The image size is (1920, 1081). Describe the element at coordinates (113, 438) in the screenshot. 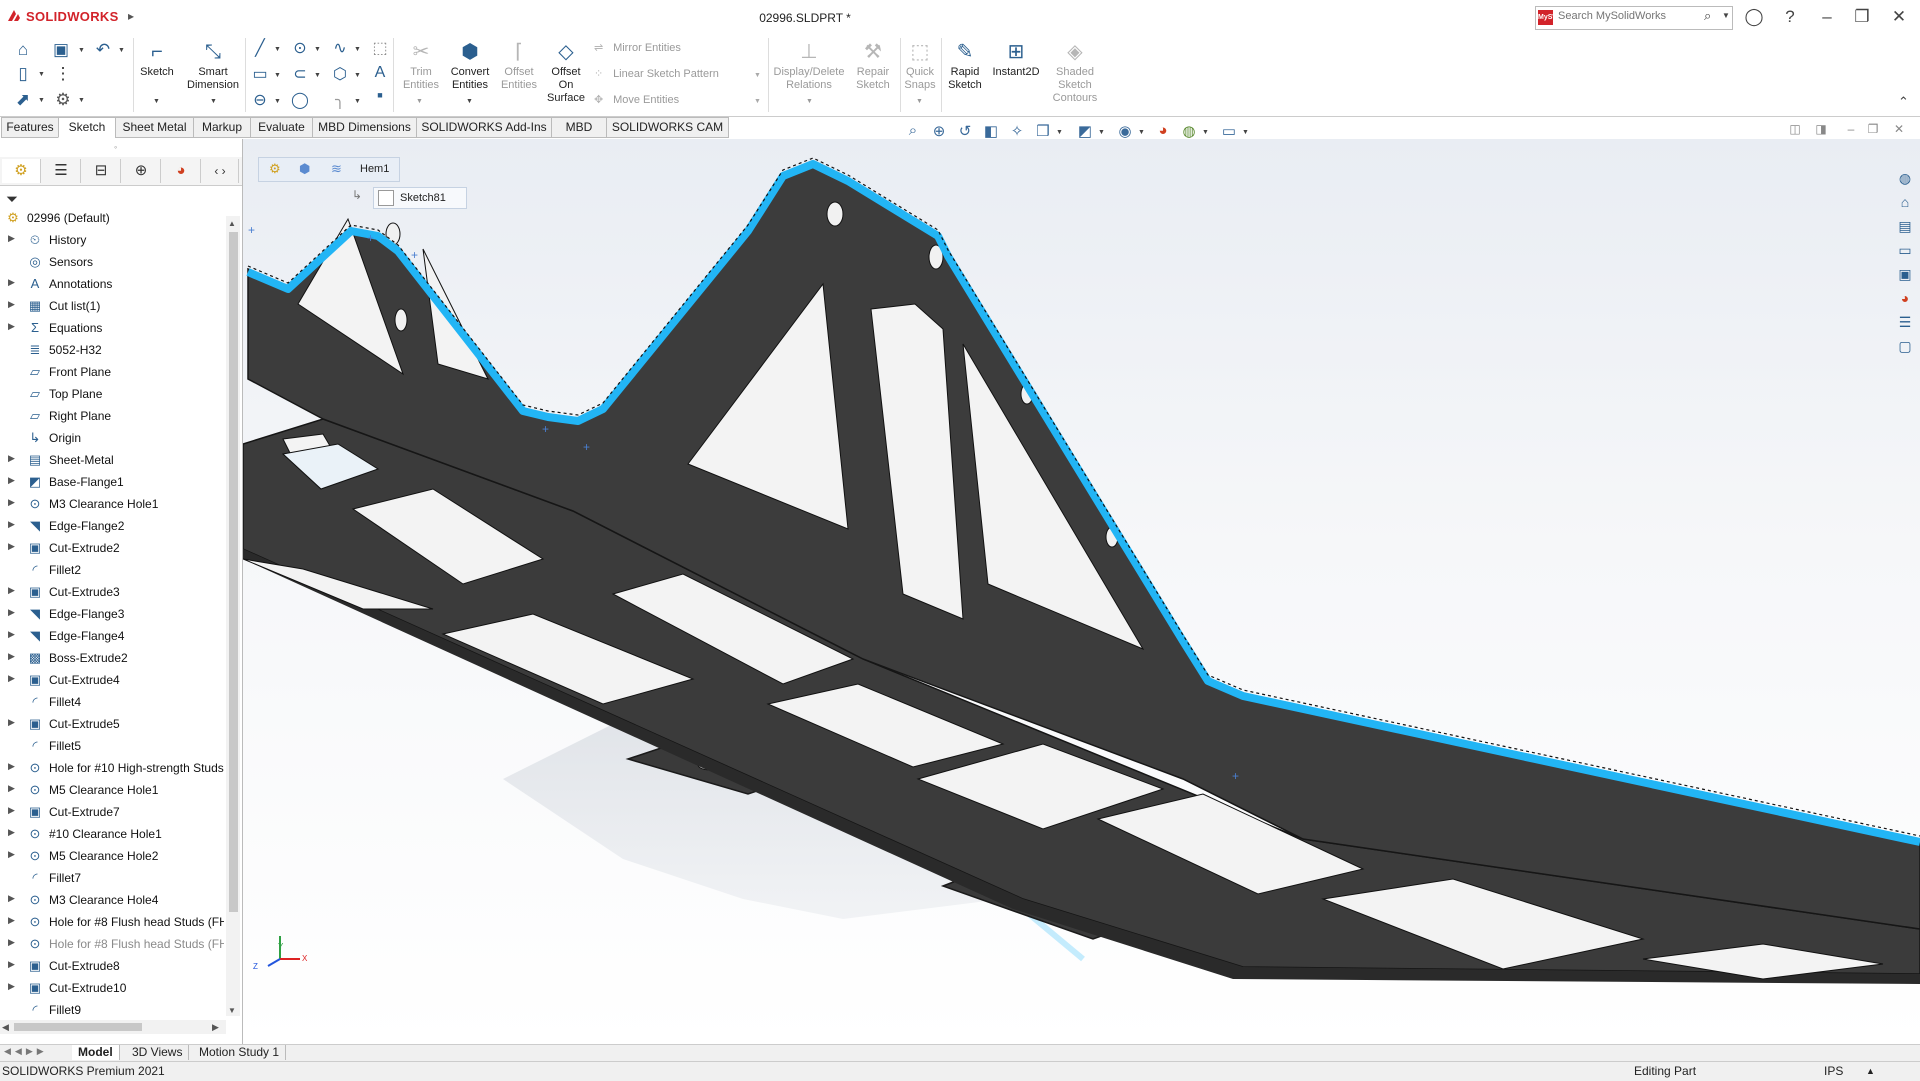

I see `tree-item: ↳ Origin` at that location.